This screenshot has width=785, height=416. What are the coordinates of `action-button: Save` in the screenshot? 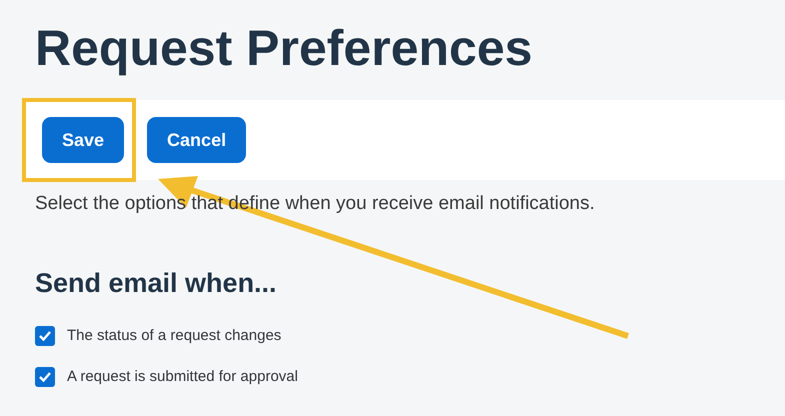 It's located at (83, 140).